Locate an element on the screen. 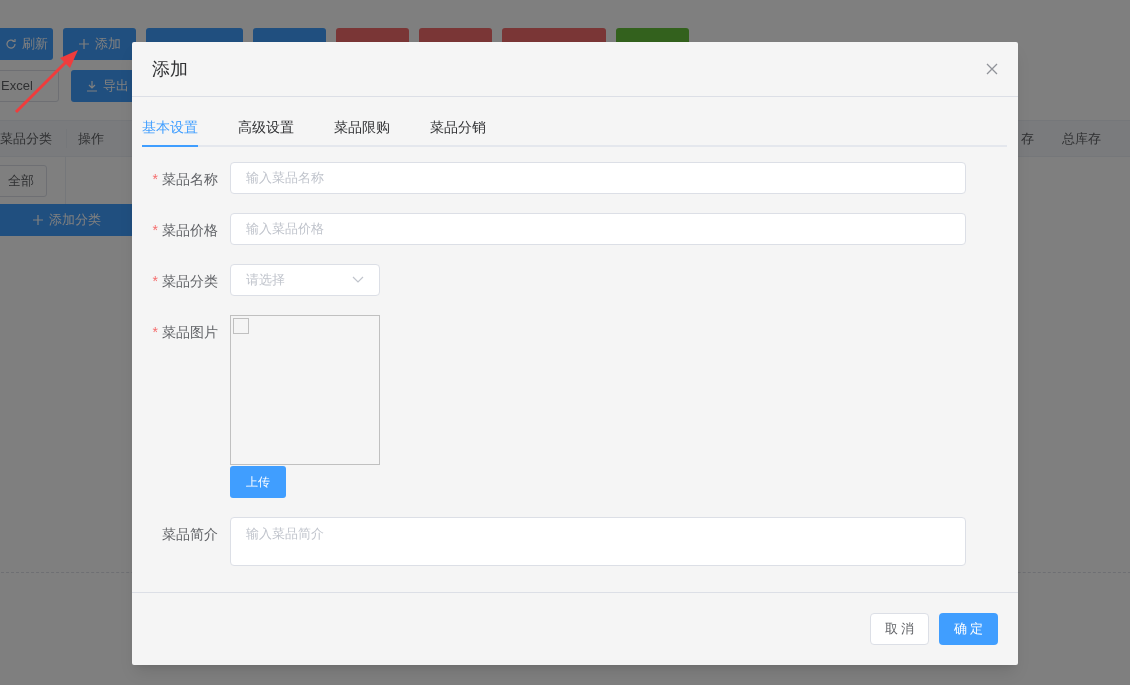 The height and width of the screenshot is (685, 1130). refresh-icon is located at coordinates (11, 44).